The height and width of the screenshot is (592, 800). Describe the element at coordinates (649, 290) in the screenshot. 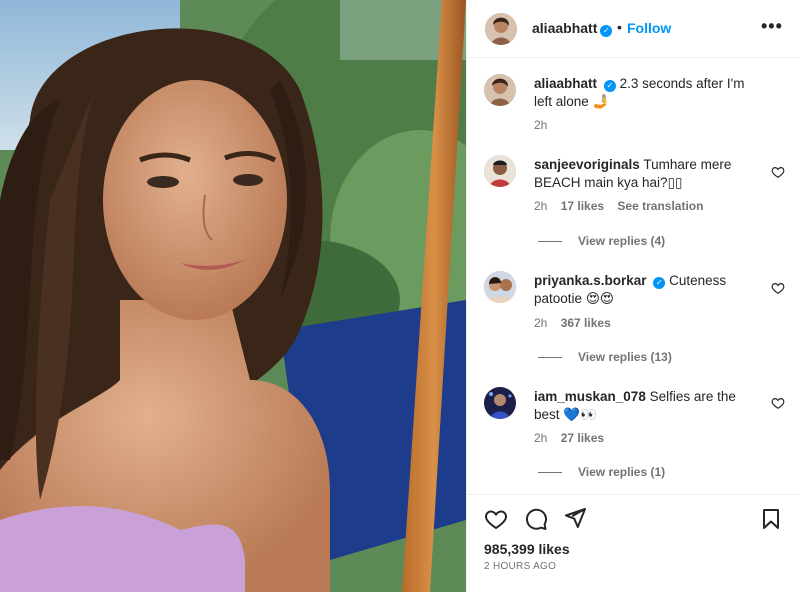

I see `comment-text: priyanka.s.borkar ✓ Cuteness patootie 😍😍` at that location.